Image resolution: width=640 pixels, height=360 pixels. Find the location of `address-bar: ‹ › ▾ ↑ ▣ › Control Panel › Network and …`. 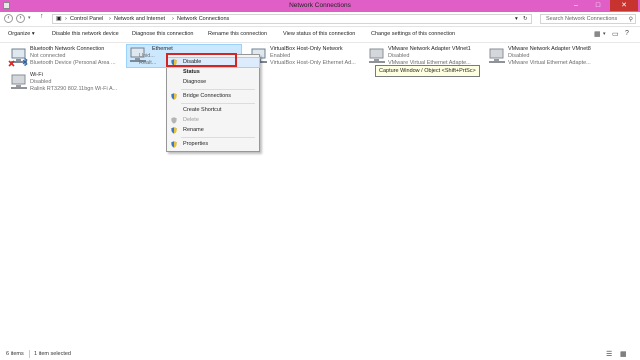

address-bar: ‹ › ▾ ↑ ▣ › Control Panel › Network and … is located at coordinates (320, 19).